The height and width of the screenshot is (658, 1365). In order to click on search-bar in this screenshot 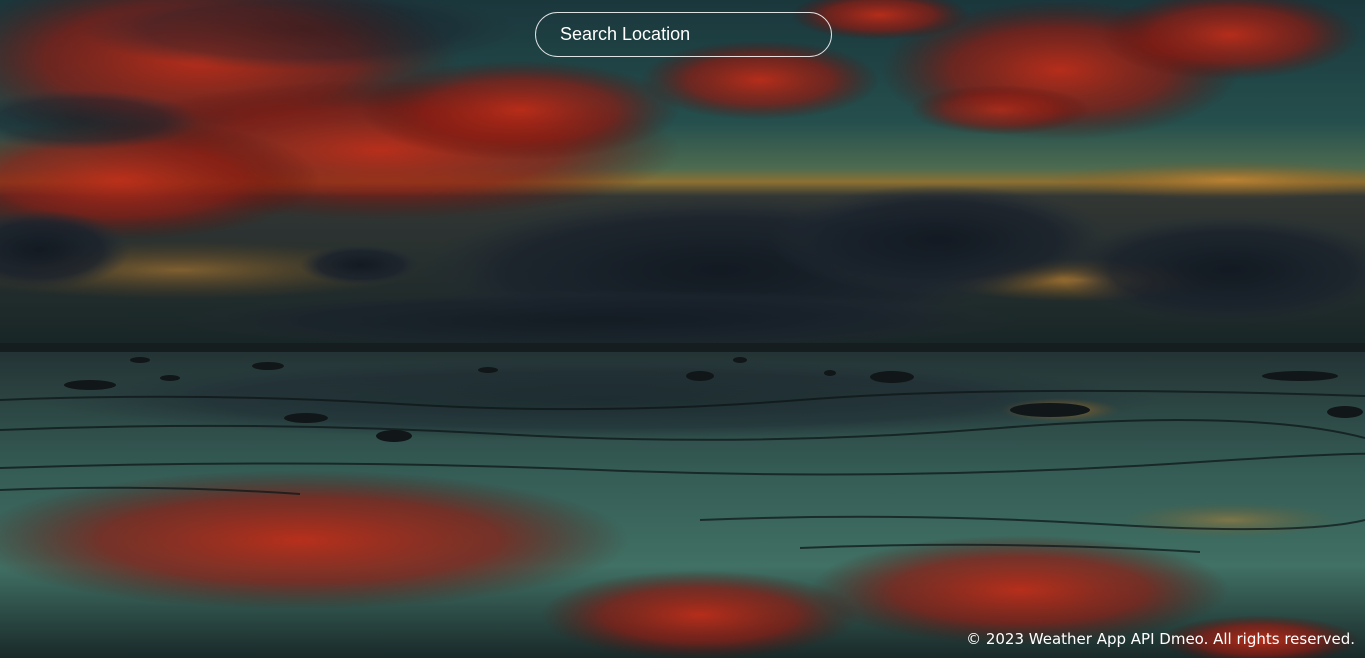, I will do `click(683, 34)`.